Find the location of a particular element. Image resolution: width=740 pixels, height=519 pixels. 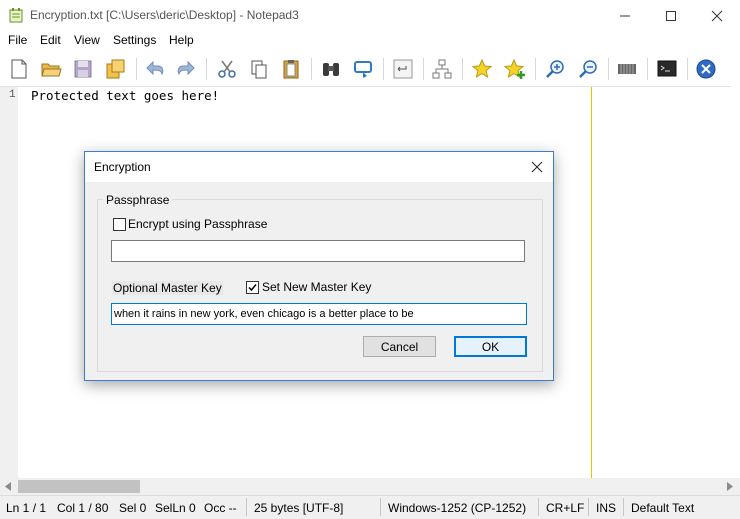

zoom-in-button is located at coordinates (555, 69).